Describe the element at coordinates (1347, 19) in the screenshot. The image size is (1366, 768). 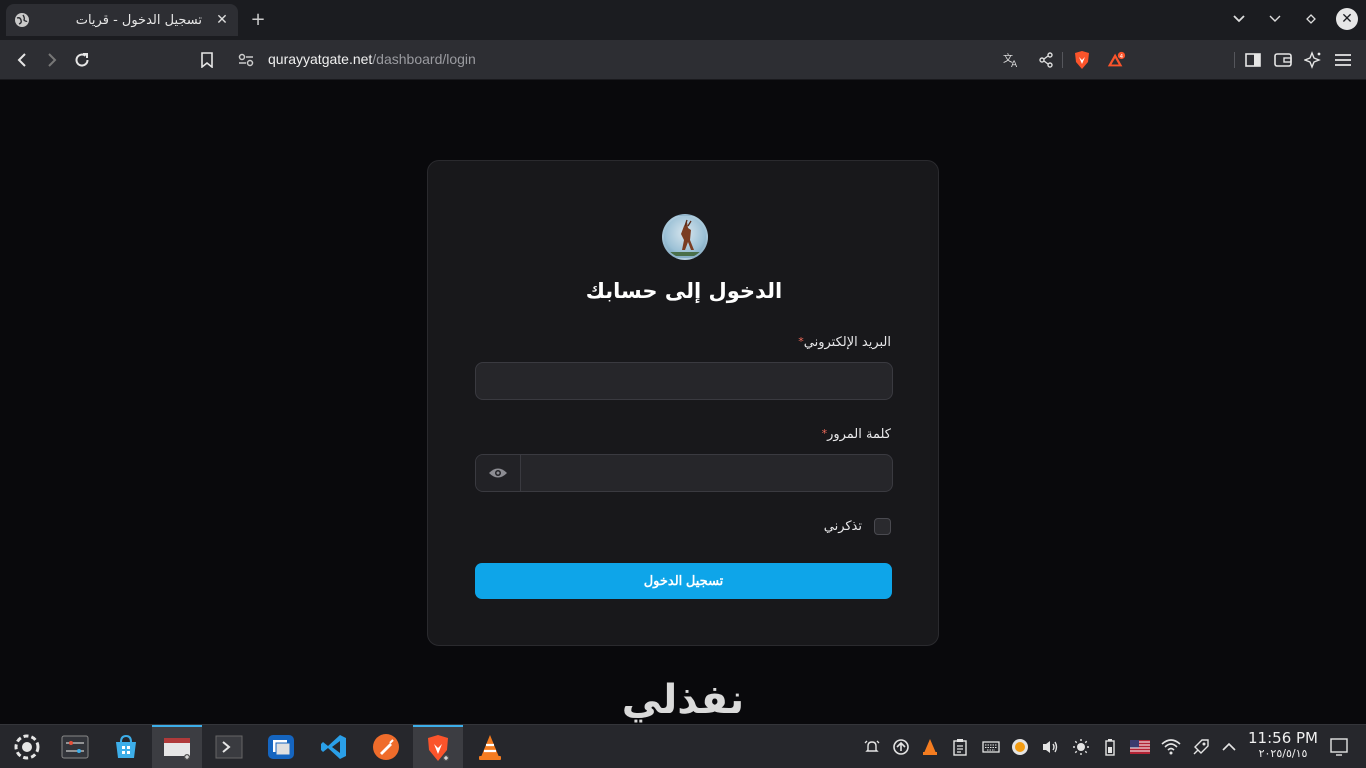
I see `close-window-icon: ✕` at that location.